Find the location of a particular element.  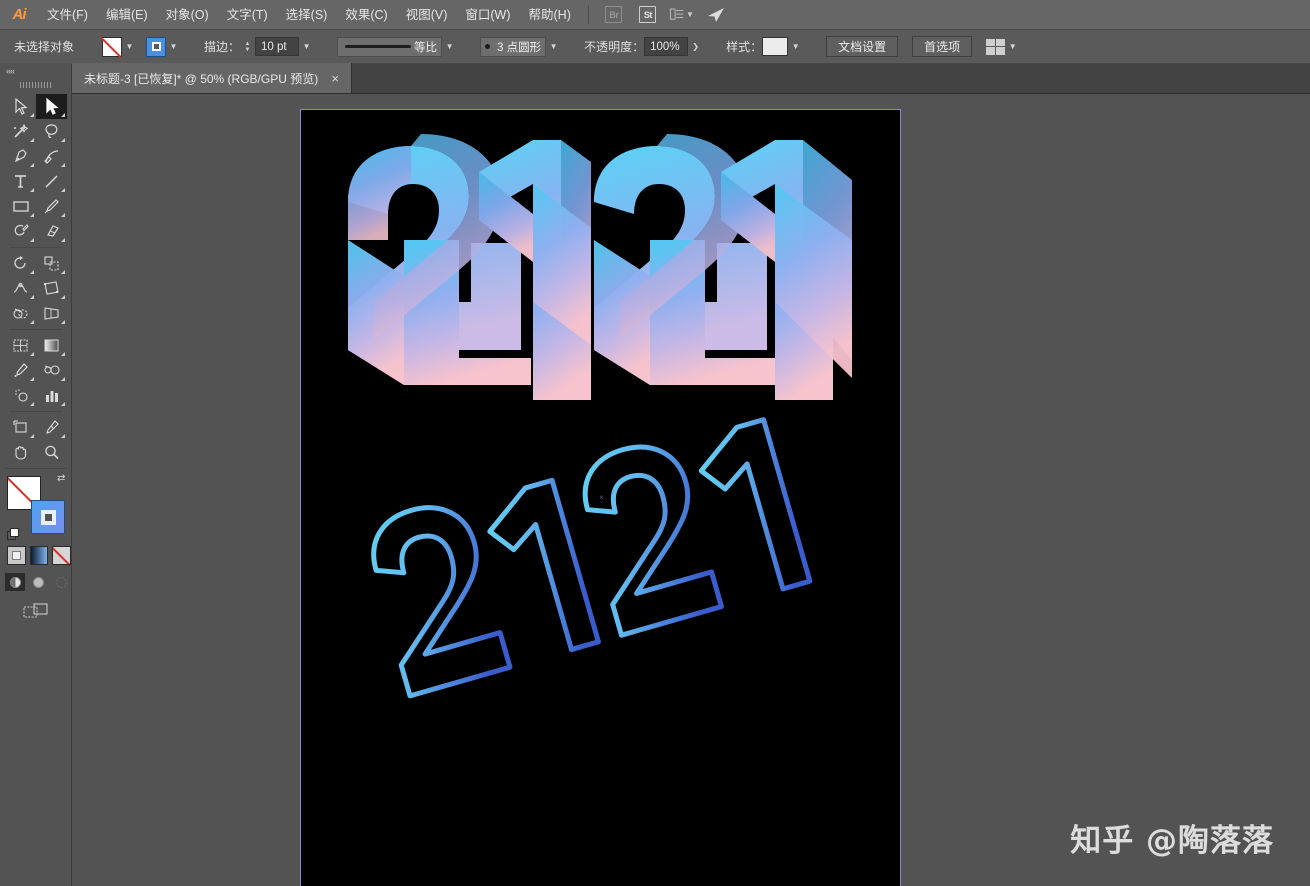

outline-digit-2a is located at coordinates (442, 602).